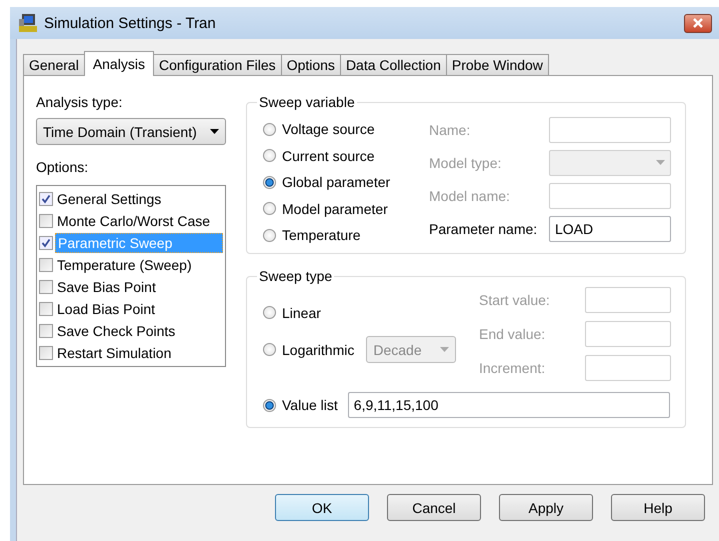 The image size is (719, 541). What do you see at coordinates (509, 405) in the screenshot?
I see `input-field: 6,9,11,15,100` at bounding box center [509, 405].